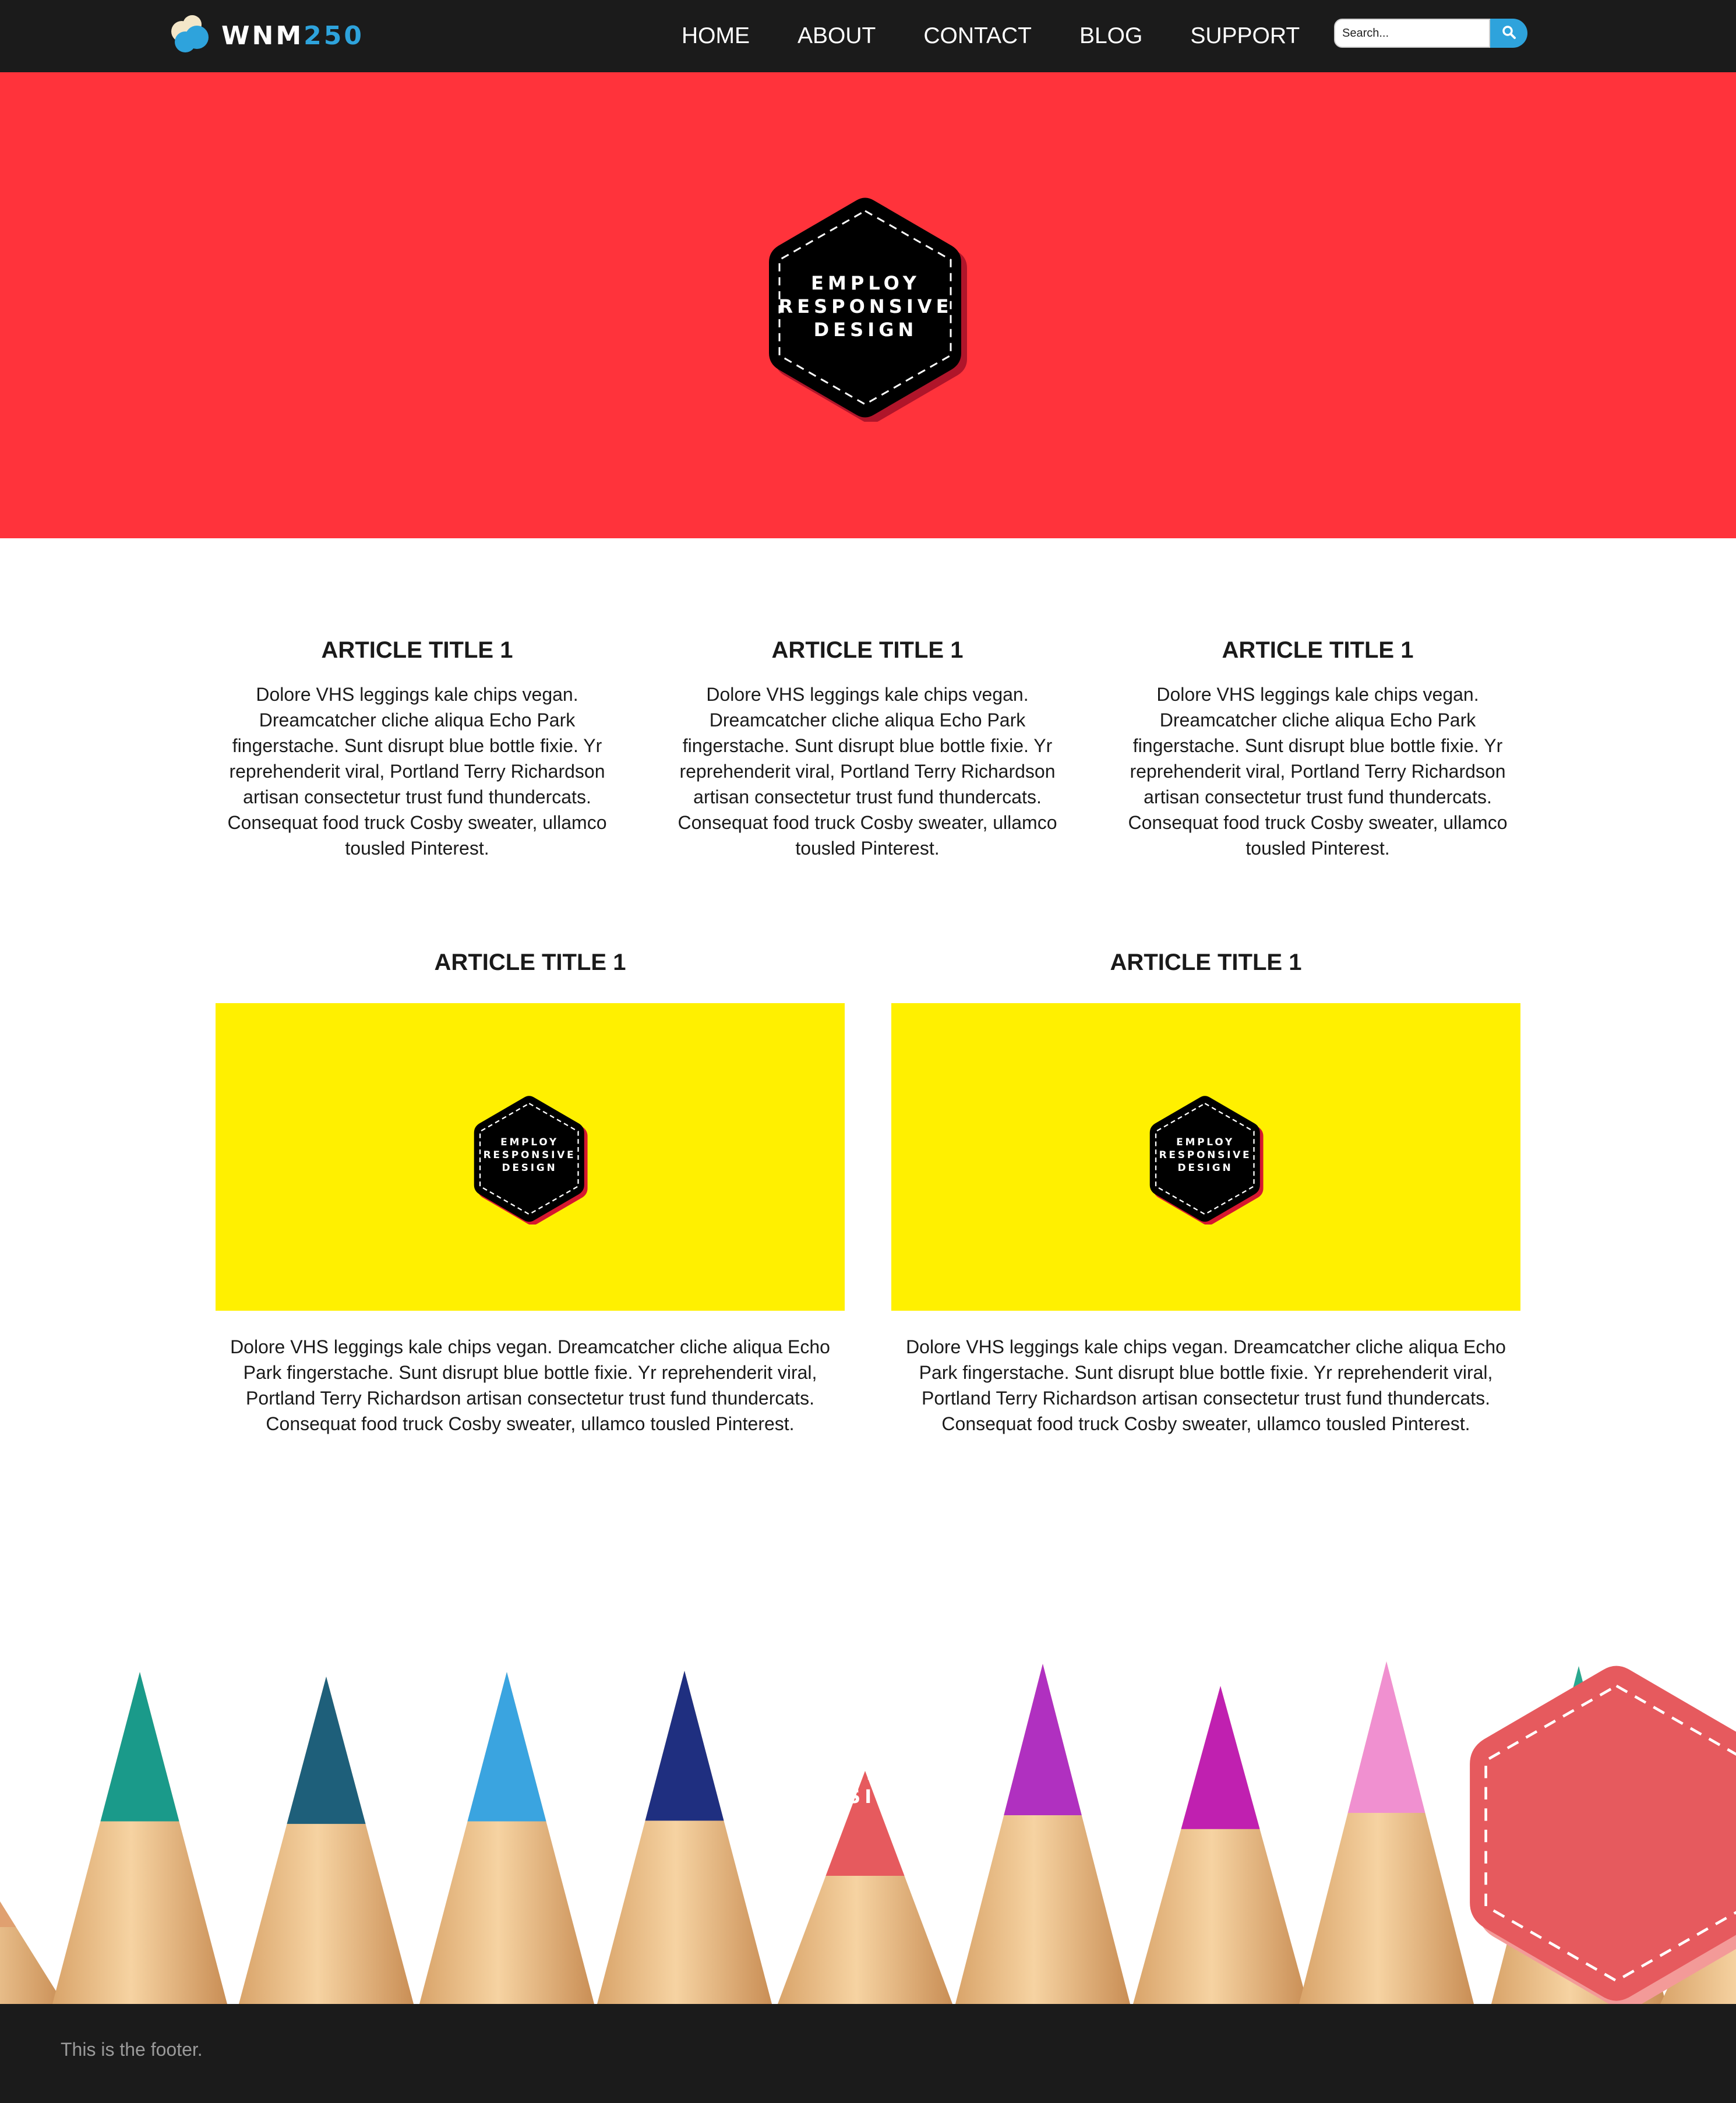  Describe the element at coordinates (716, 36) in the screenshot. I see `nav-home-link: HOME` at that location.